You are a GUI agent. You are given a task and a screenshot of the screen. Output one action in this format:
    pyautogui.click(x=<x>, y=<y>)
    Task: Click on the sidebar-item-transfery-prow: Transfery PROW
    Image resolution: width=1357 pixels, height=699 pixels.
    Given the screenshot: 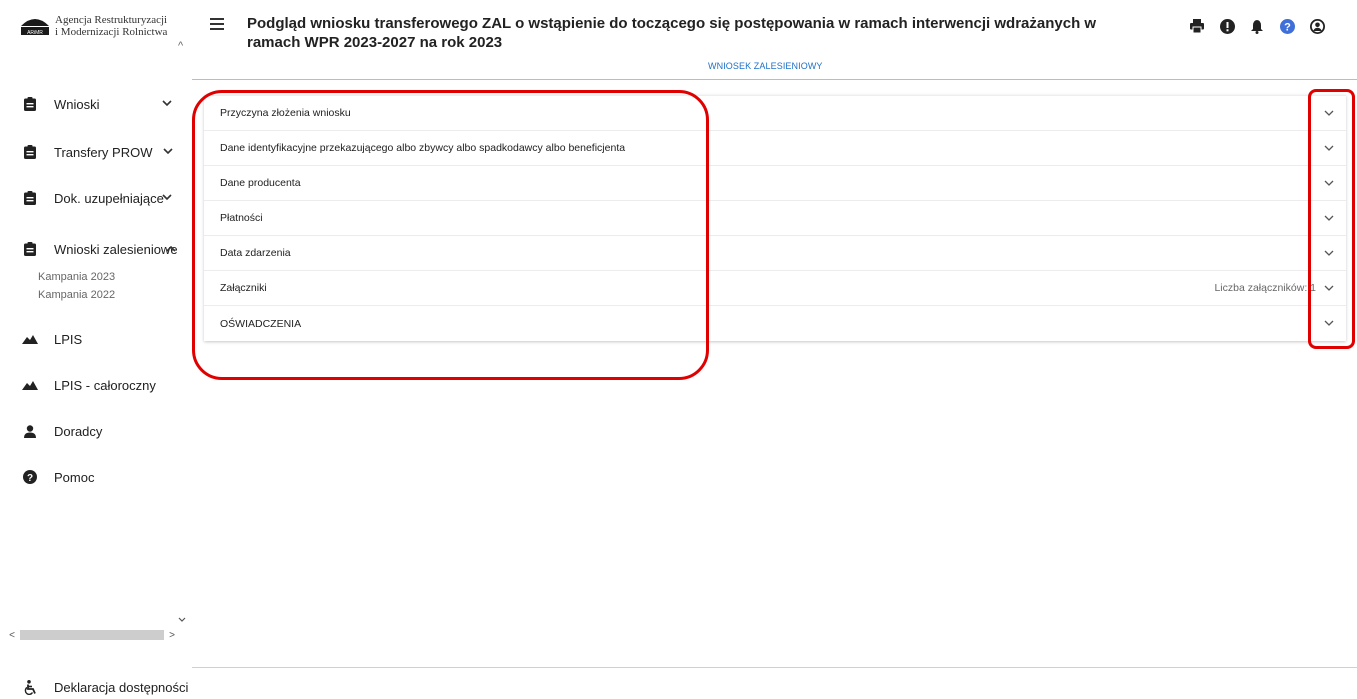 What is the action you would take?
    pyautogui.click(x=97, y=152)
    